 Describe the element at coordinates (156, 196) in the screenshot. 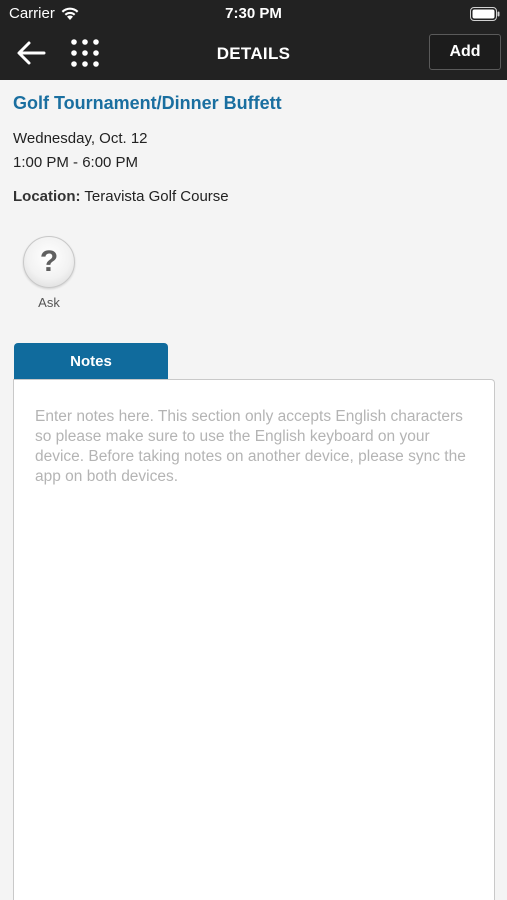

I see `location-value: Teravista Golf Course` at that location.